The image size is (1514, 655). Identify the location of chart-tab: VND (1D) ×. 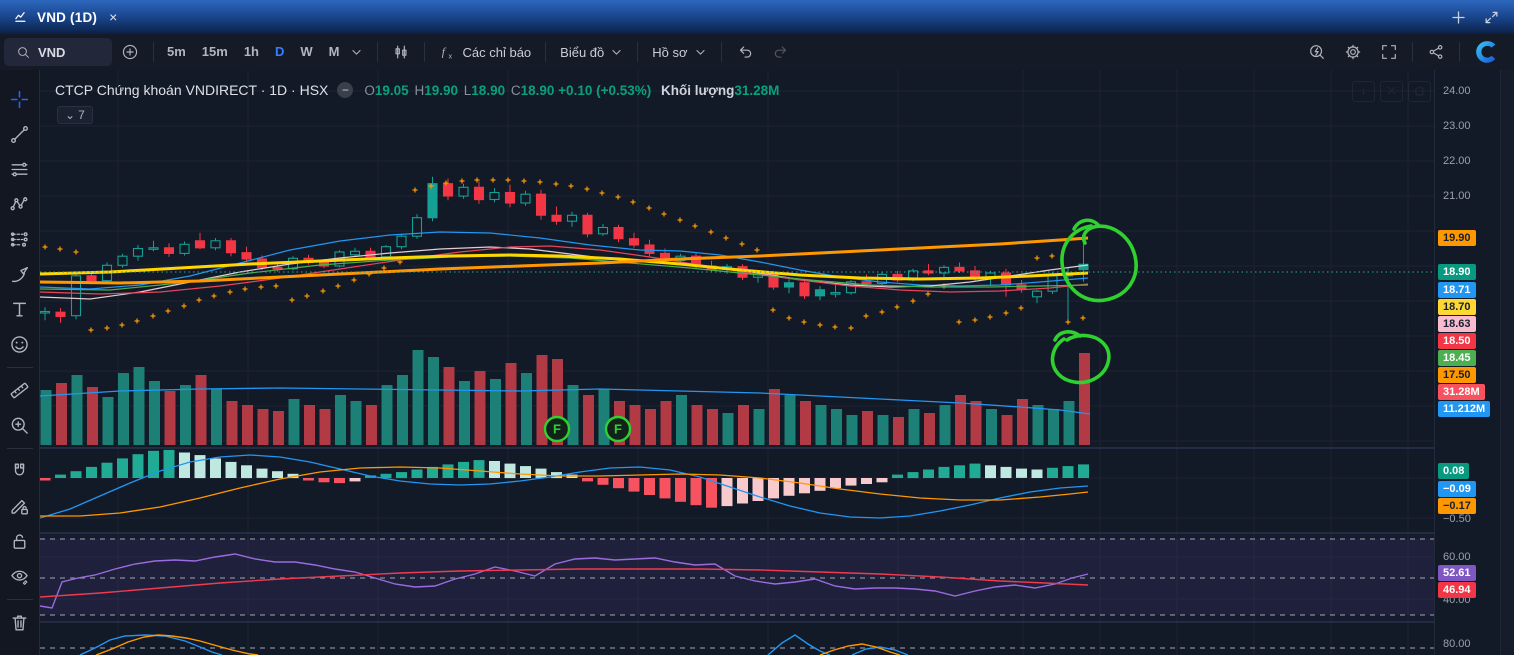
(65, 17).